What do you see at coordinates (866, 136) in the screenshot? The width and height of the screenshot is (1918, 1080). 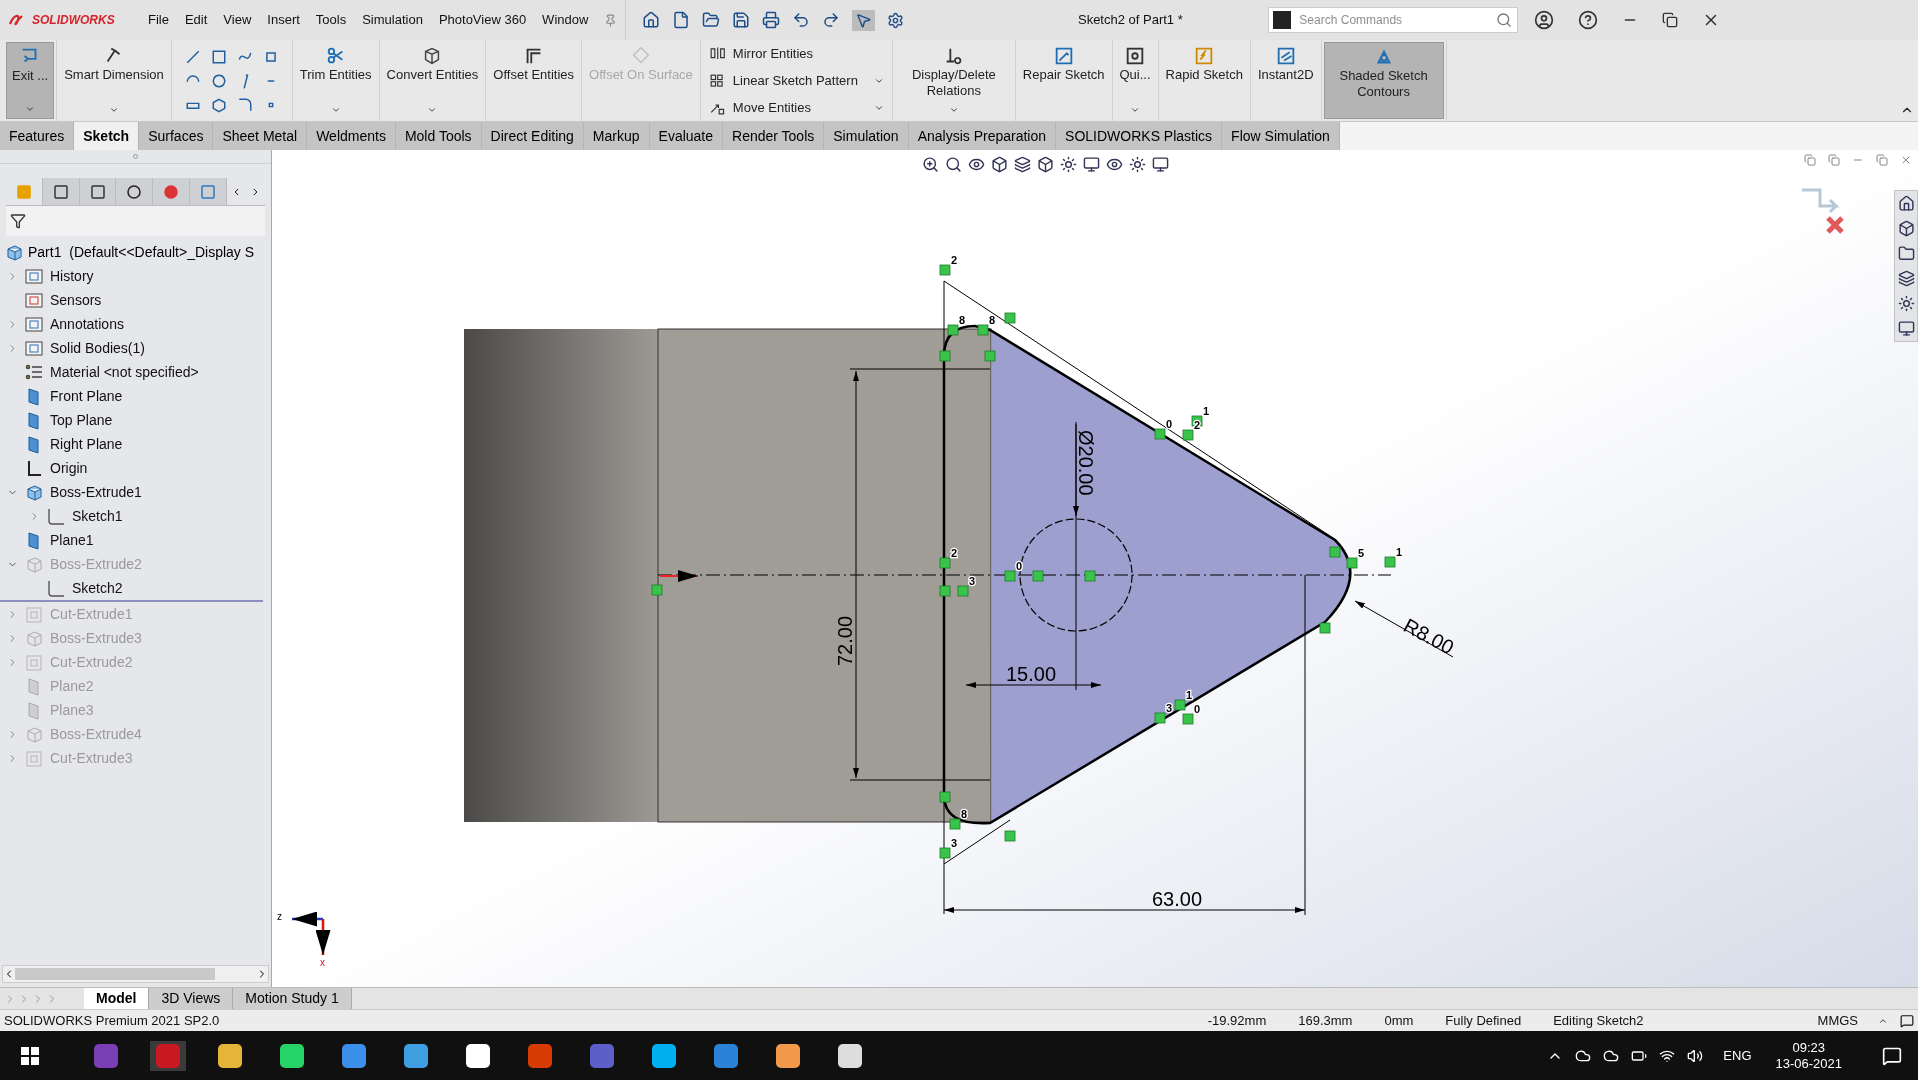 I see `command-tab: Simulation` at bounding box center [866, 136].